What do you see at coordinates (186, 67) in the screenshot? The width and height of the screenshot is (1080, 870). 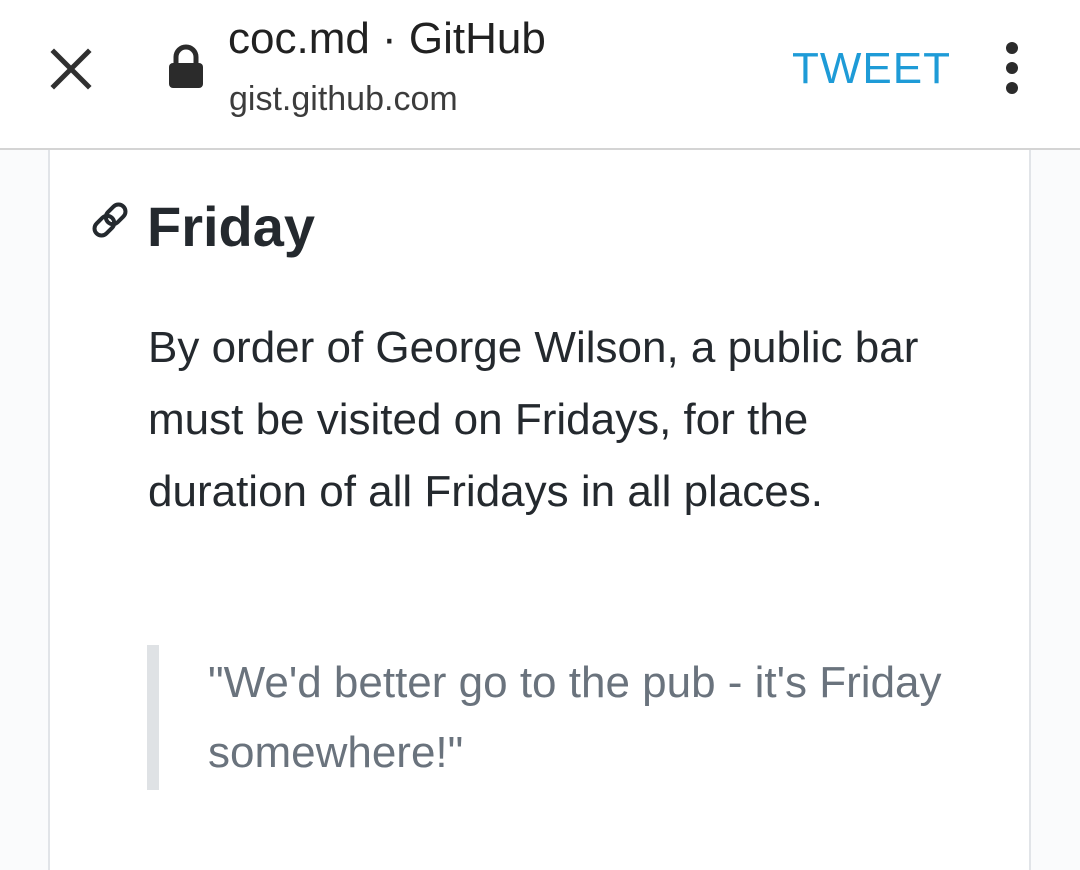 I see `lock-icon` at bounding box center [186, 67].